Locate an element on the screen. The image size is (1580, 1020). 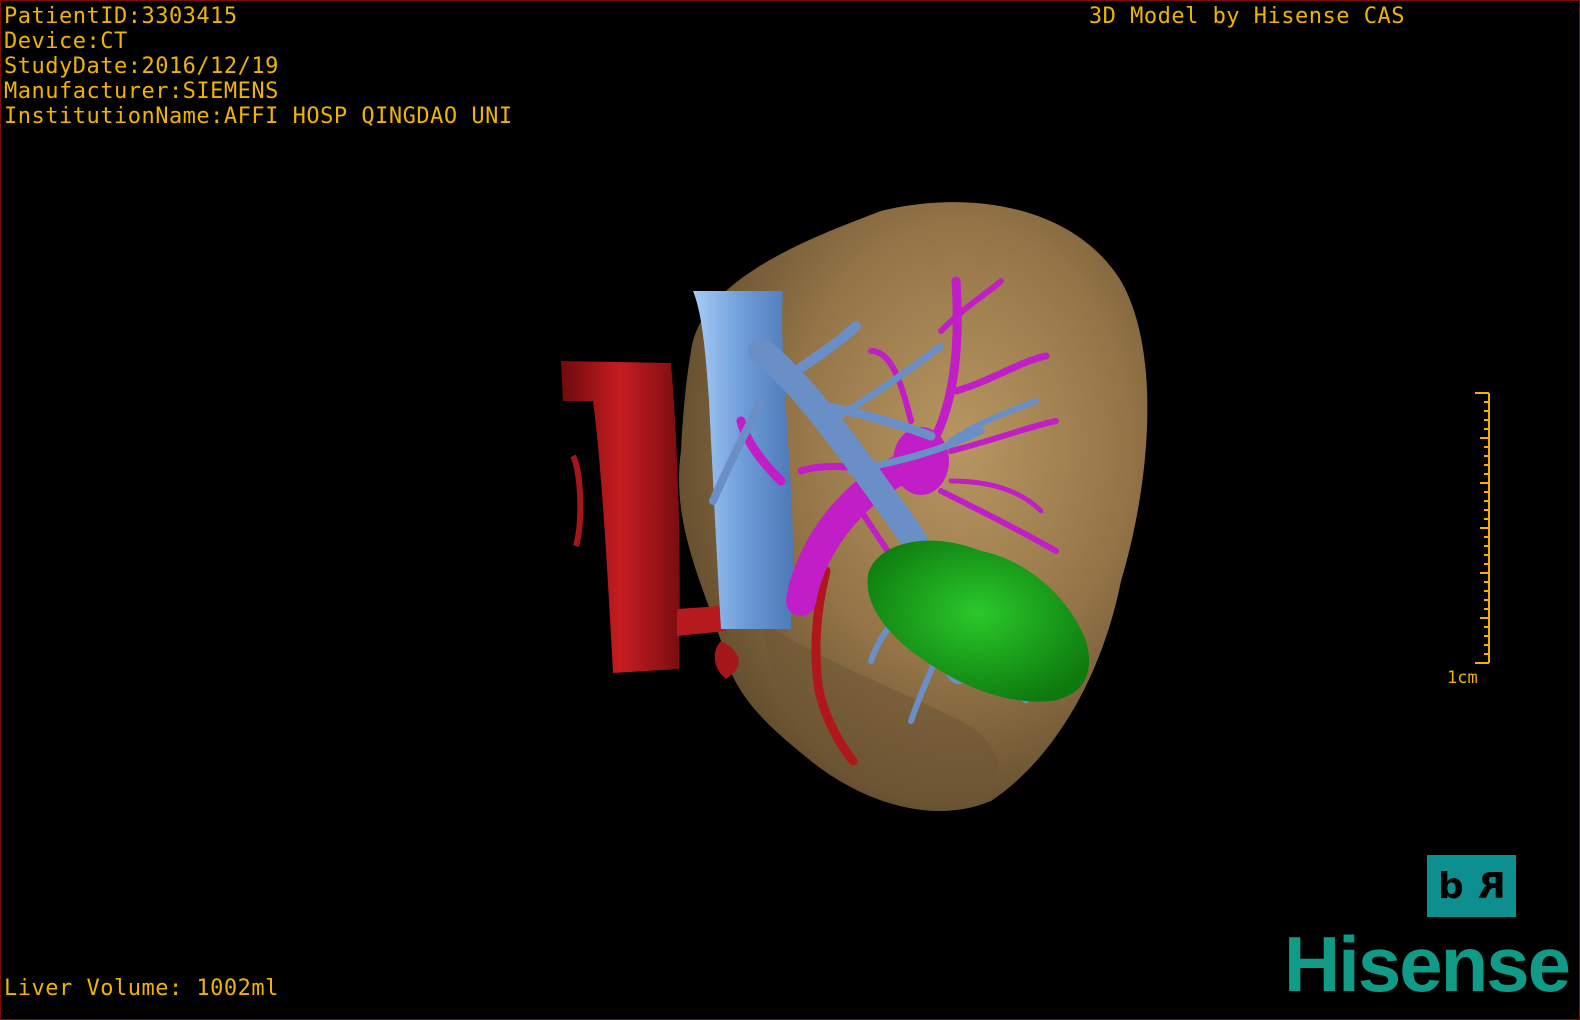
orientation-cube: d R is located at coordinates (1471, 886).